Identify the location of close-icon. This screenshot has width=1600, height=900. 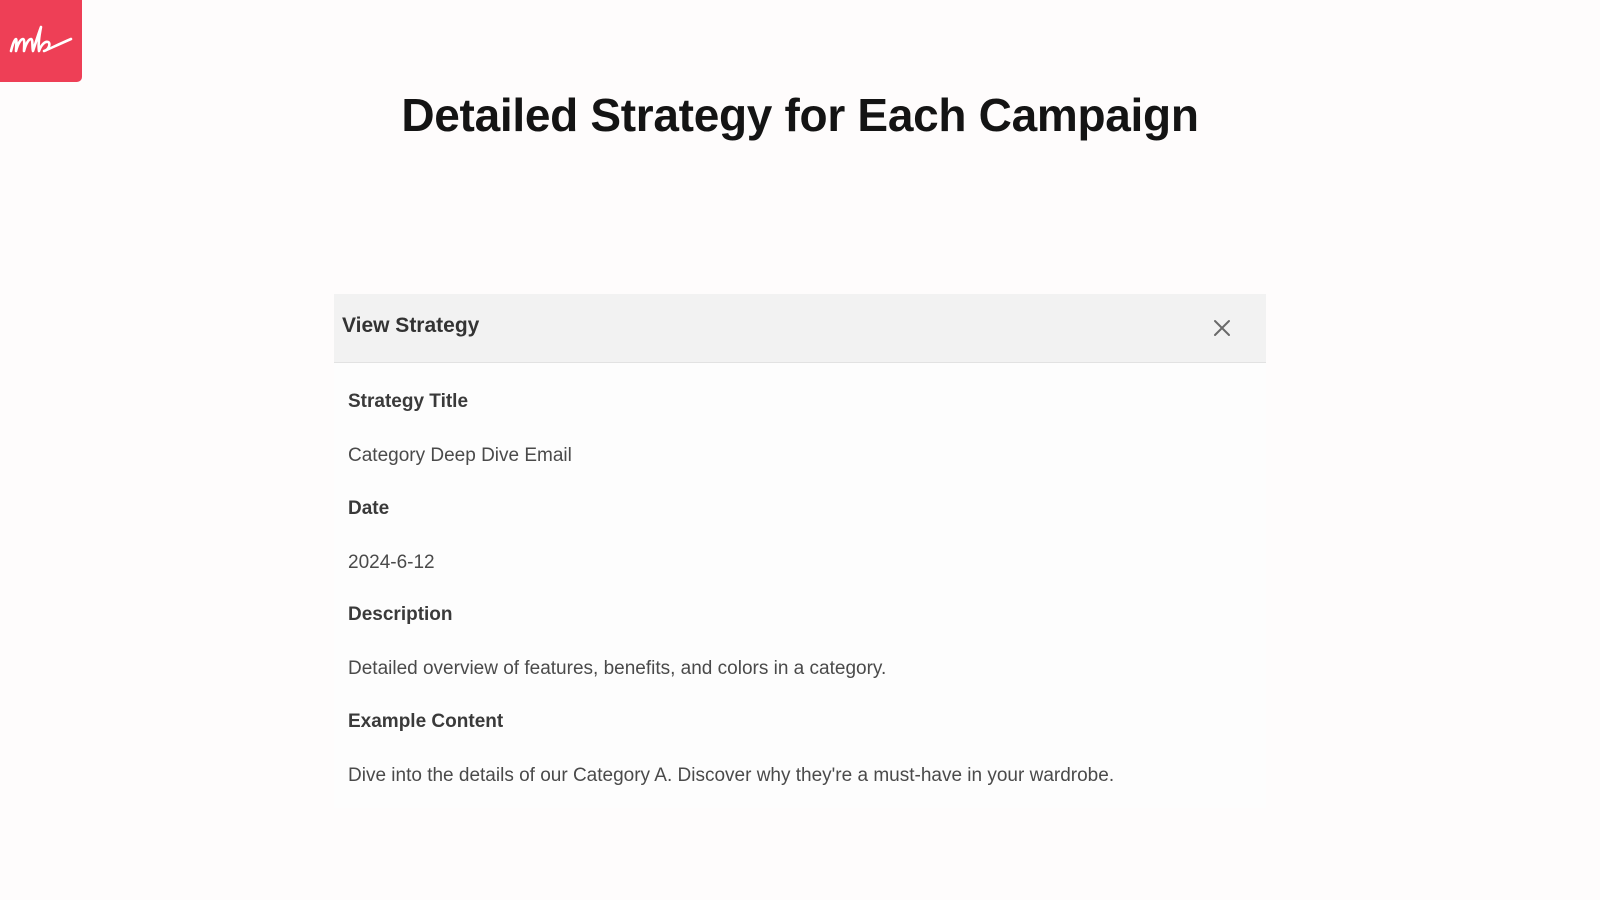
(1222, 328).